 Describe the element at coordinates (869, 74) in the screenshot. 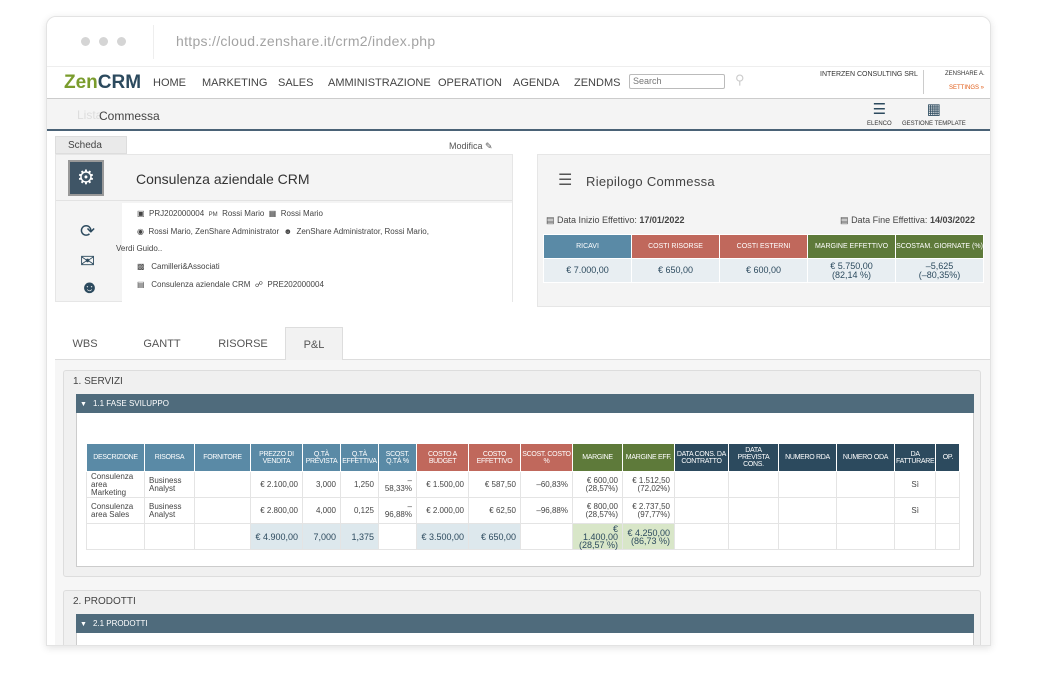

I see `company-name: INTERZEN CONSULTING SRL` at that location.